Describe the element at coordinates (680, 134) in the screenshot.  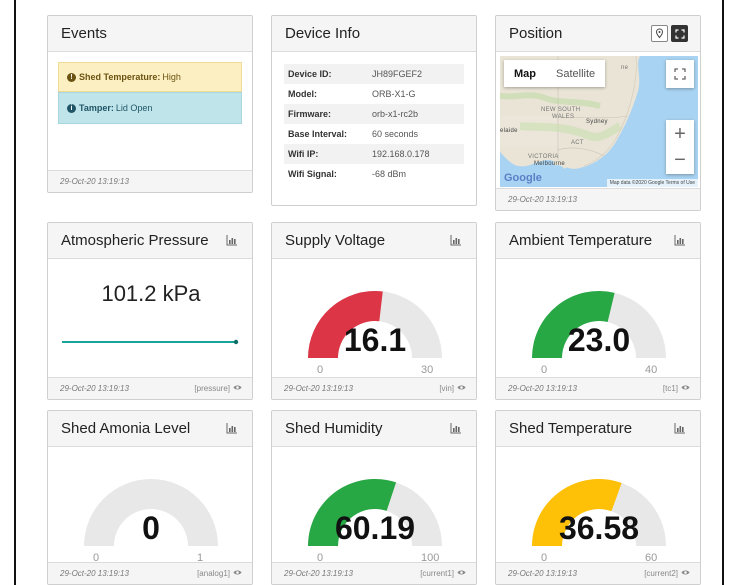
I see `zoom-in-button: +` at that location.